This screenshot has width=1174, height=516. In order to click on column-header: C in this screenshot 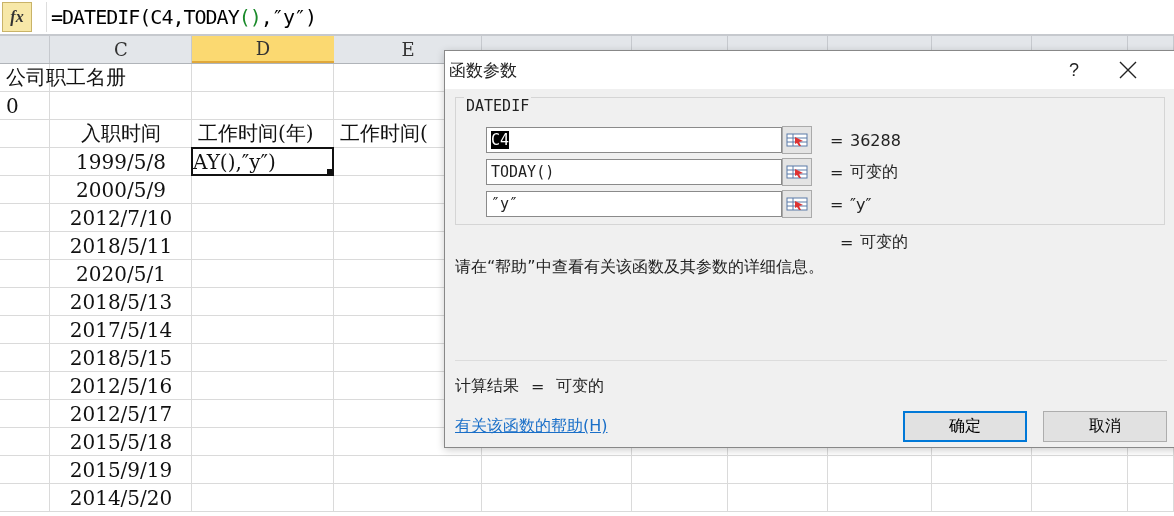, I will do `click(121, 49)`.